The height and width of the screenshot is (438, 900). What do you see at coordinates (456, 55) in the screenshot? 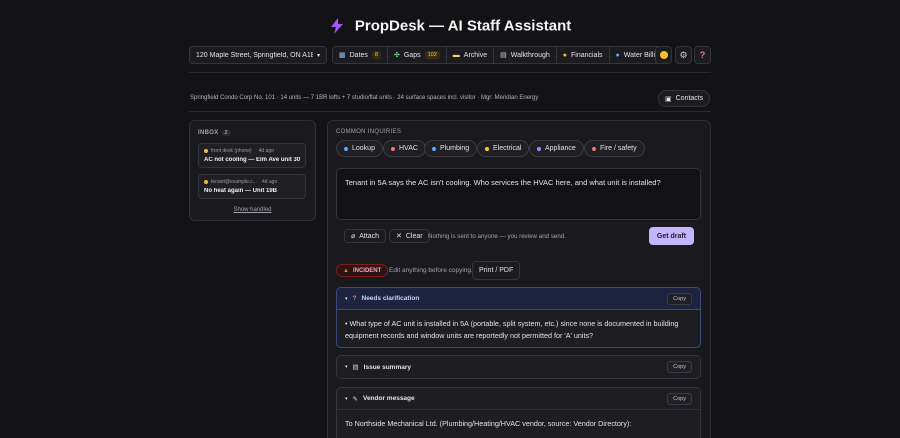
I see `folder-icon: ▬` at bounding box center [456, 55].